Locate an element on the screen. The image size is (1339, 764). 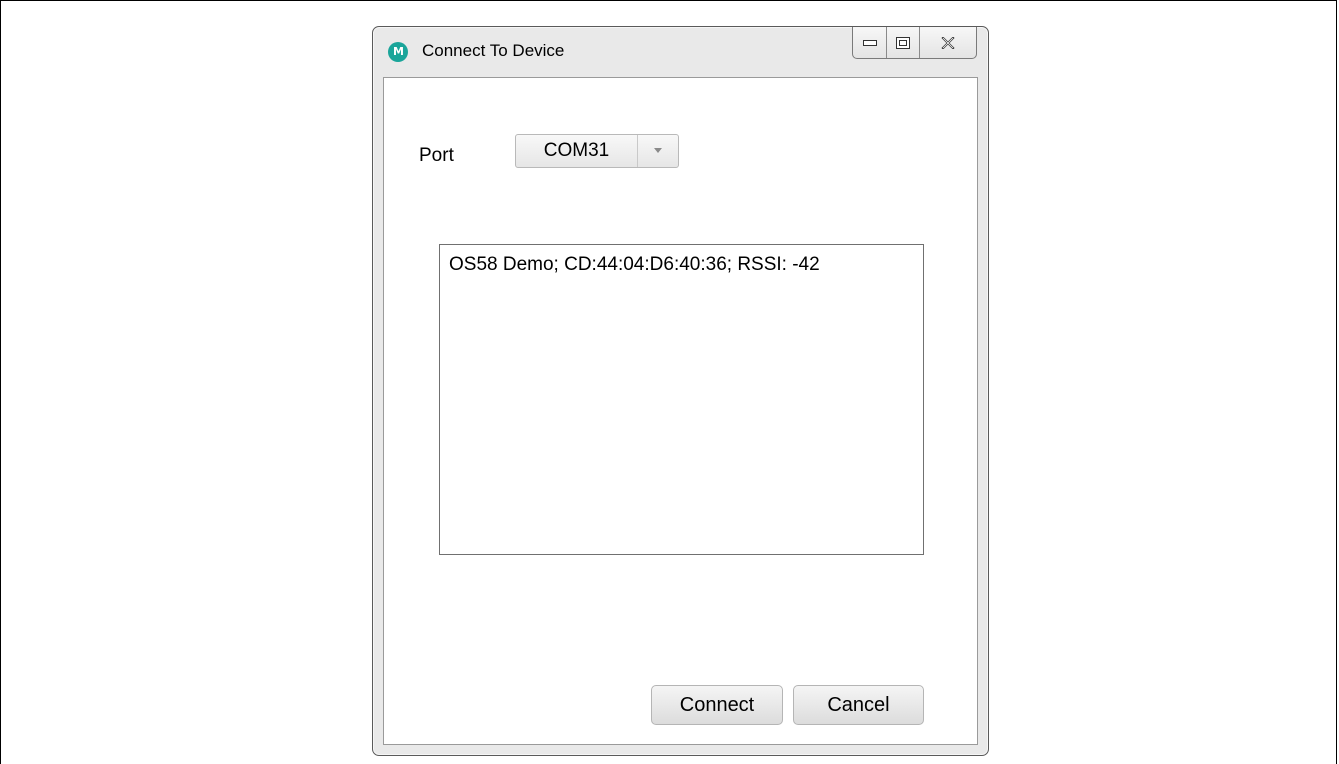
dropdown-arrow-button is located at coordinates (658, 151).